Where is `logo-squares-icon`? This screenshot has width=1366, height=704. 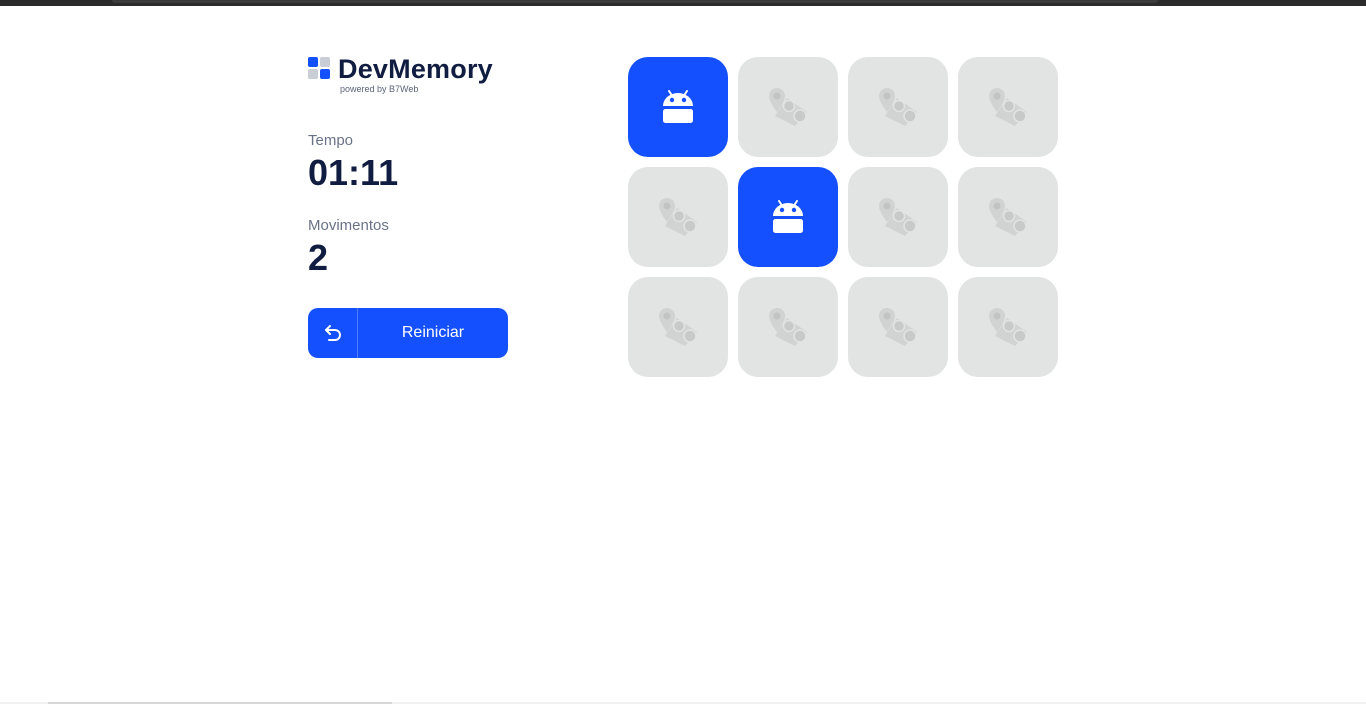
logo-squares-icon is located at coordinates (319, 68).